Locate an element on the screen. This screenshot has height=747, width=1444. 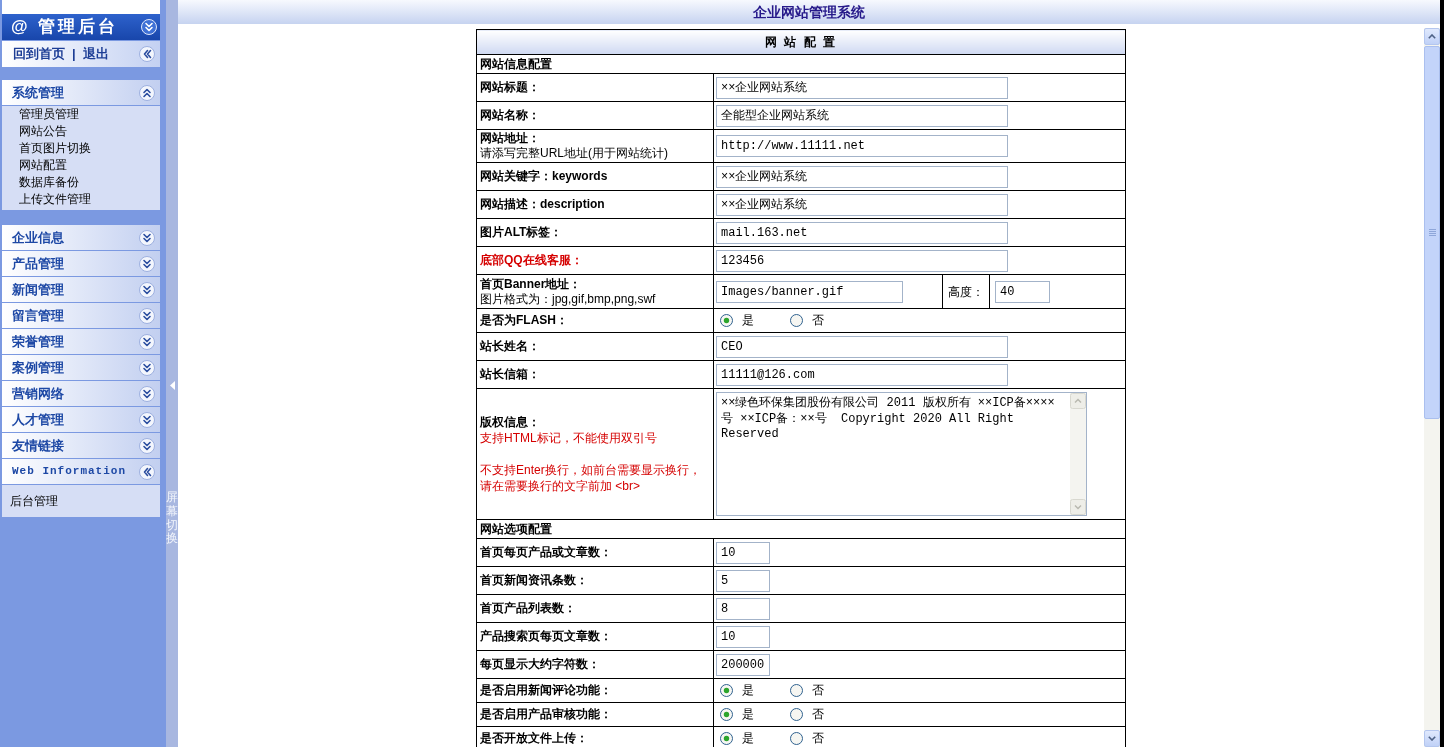
text-input: mail.163.net is located at coordinates (862, 232).